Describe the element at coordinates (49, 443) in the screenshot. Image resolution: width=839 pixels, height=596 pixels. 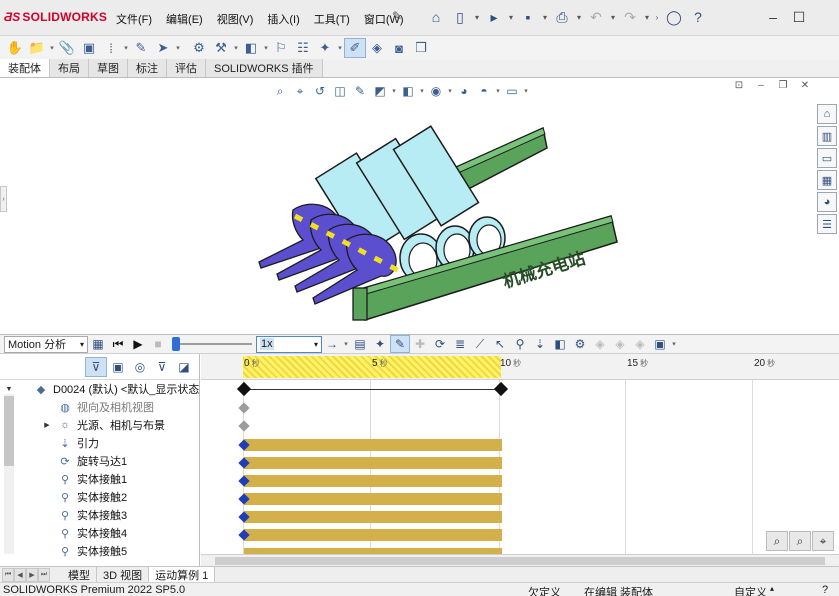
I see `tree-row-gravity: ⇣ 引力` at that location.